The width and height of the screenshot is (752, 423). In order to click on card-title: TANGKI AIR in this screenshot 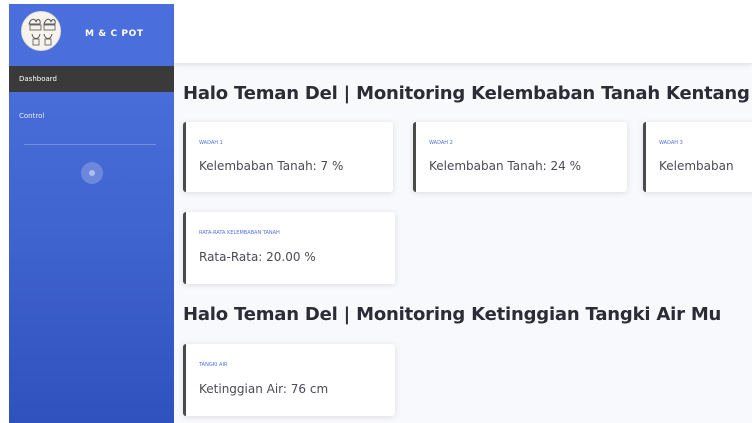, I will do `click(213, 365)`.